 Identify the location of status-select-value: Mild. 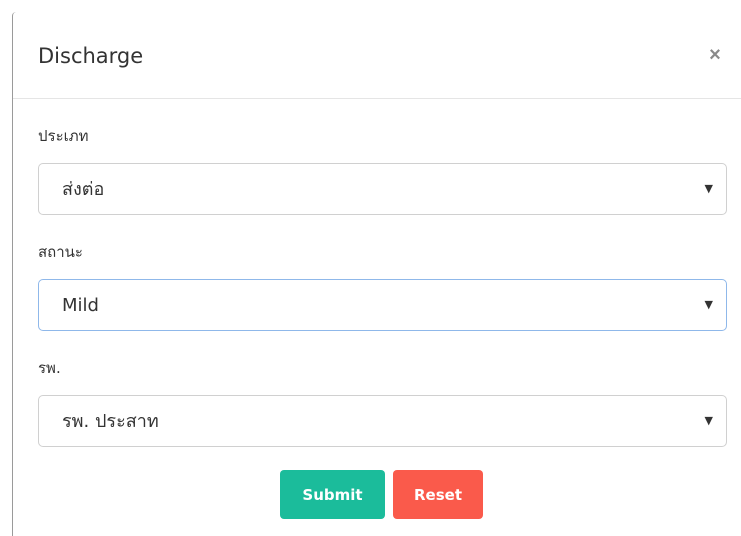
(80, 305).